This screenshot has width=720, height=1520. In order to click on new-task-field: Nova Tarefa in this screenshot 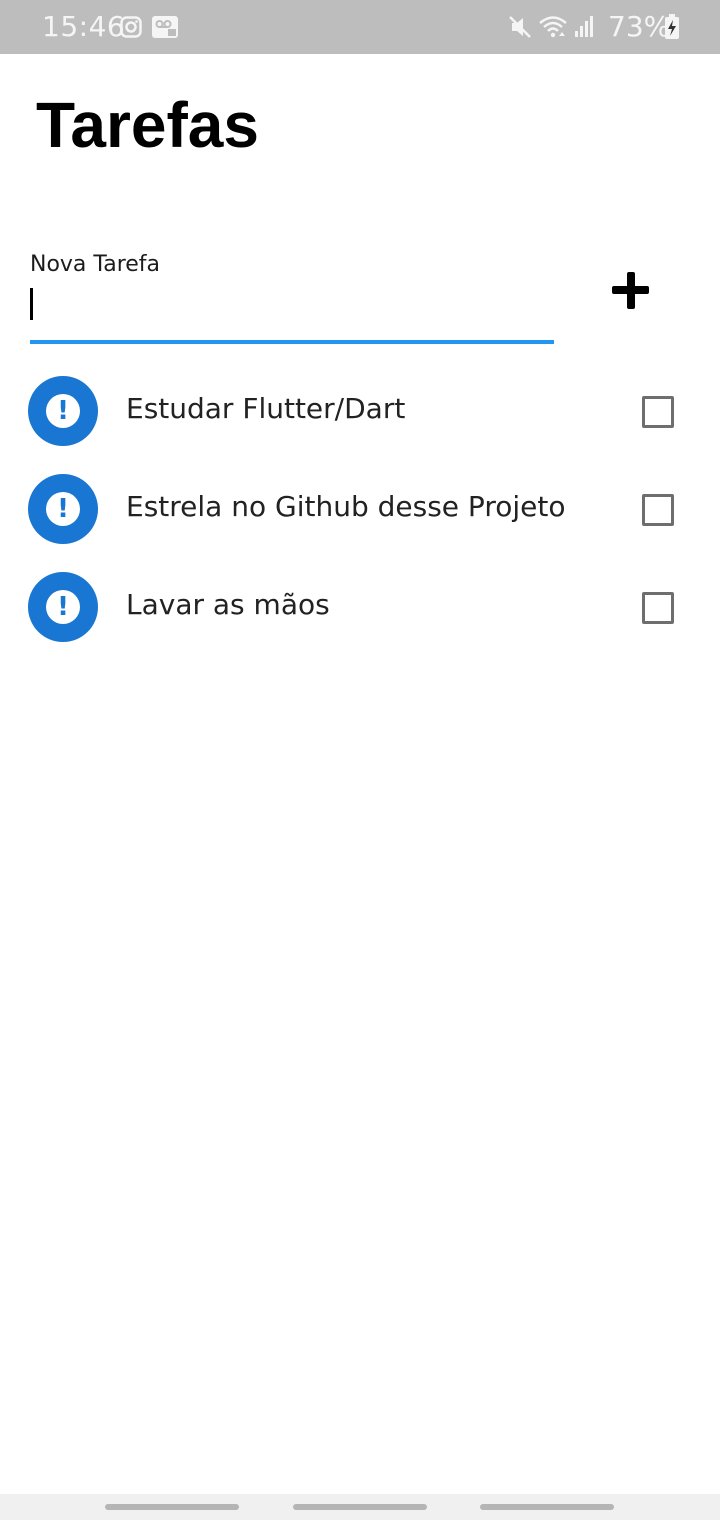, I will do `click(292, 298)`.